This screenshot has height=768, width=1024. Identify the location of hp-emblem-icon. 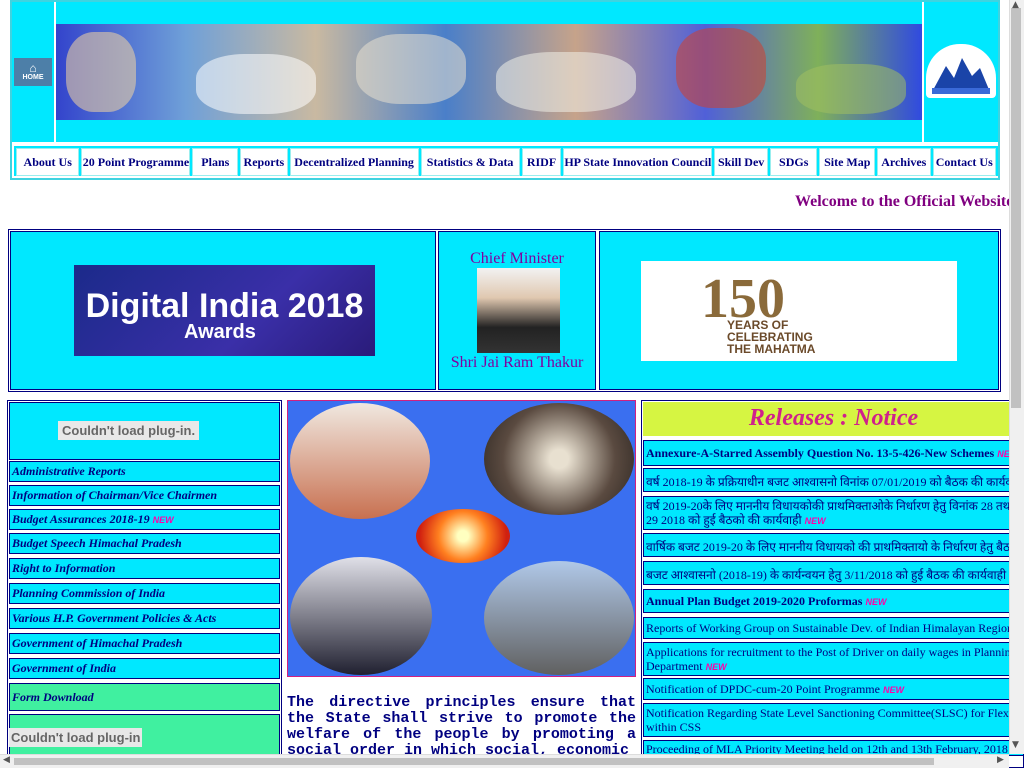
(961, 71).